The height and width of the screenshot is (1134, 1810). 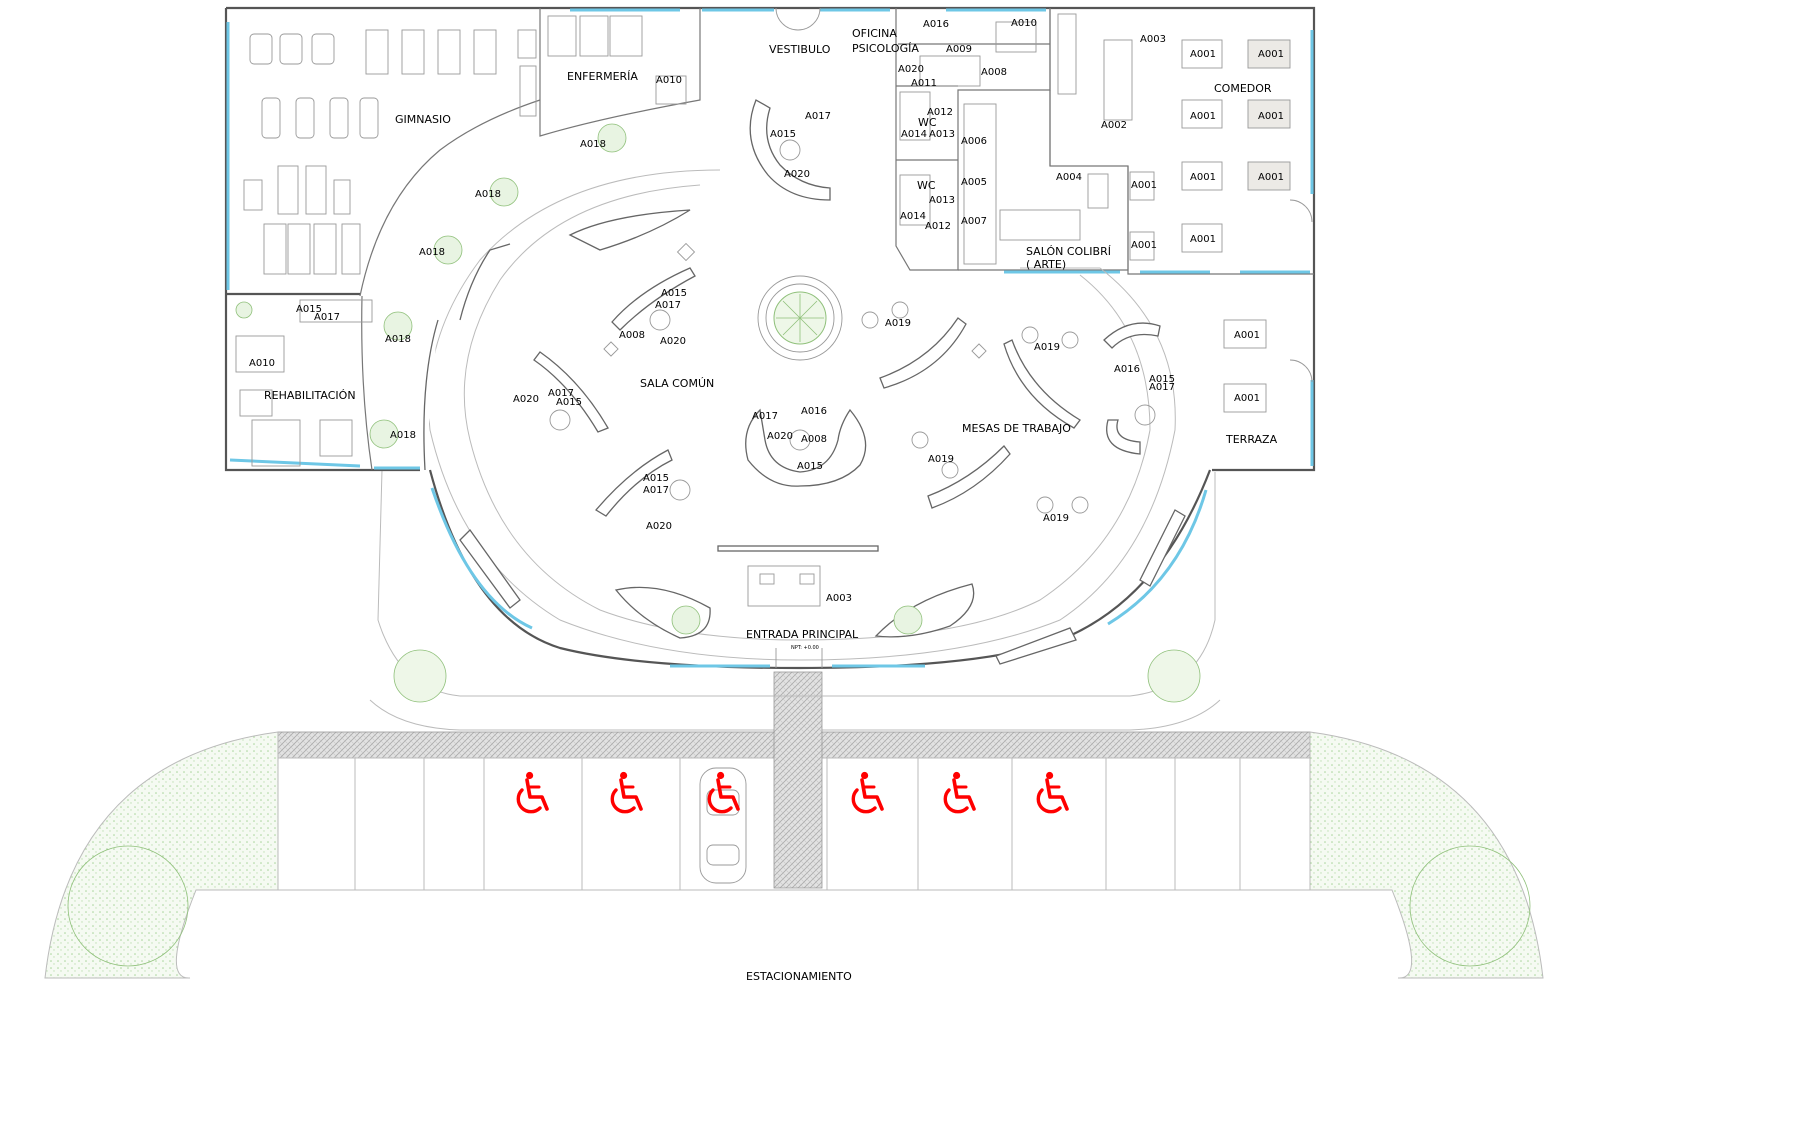 What do you see at coordinates (1210, 226) in the screenshot?
I see `dining-tables` at bounding box center [1210, 226].